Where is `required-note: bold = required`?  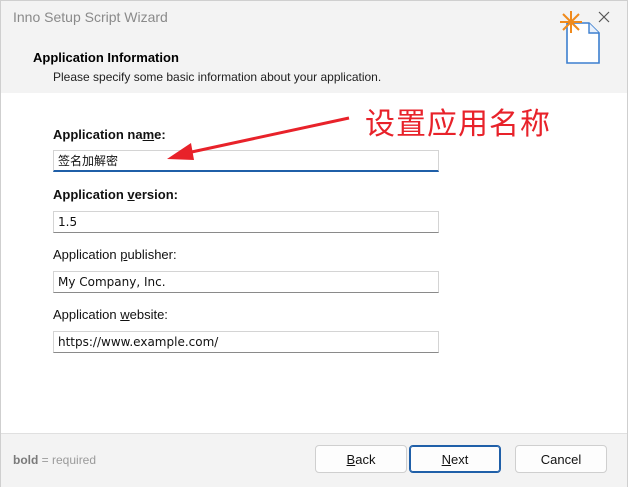 required-note: bold = required is located at coordinates (55, 460).